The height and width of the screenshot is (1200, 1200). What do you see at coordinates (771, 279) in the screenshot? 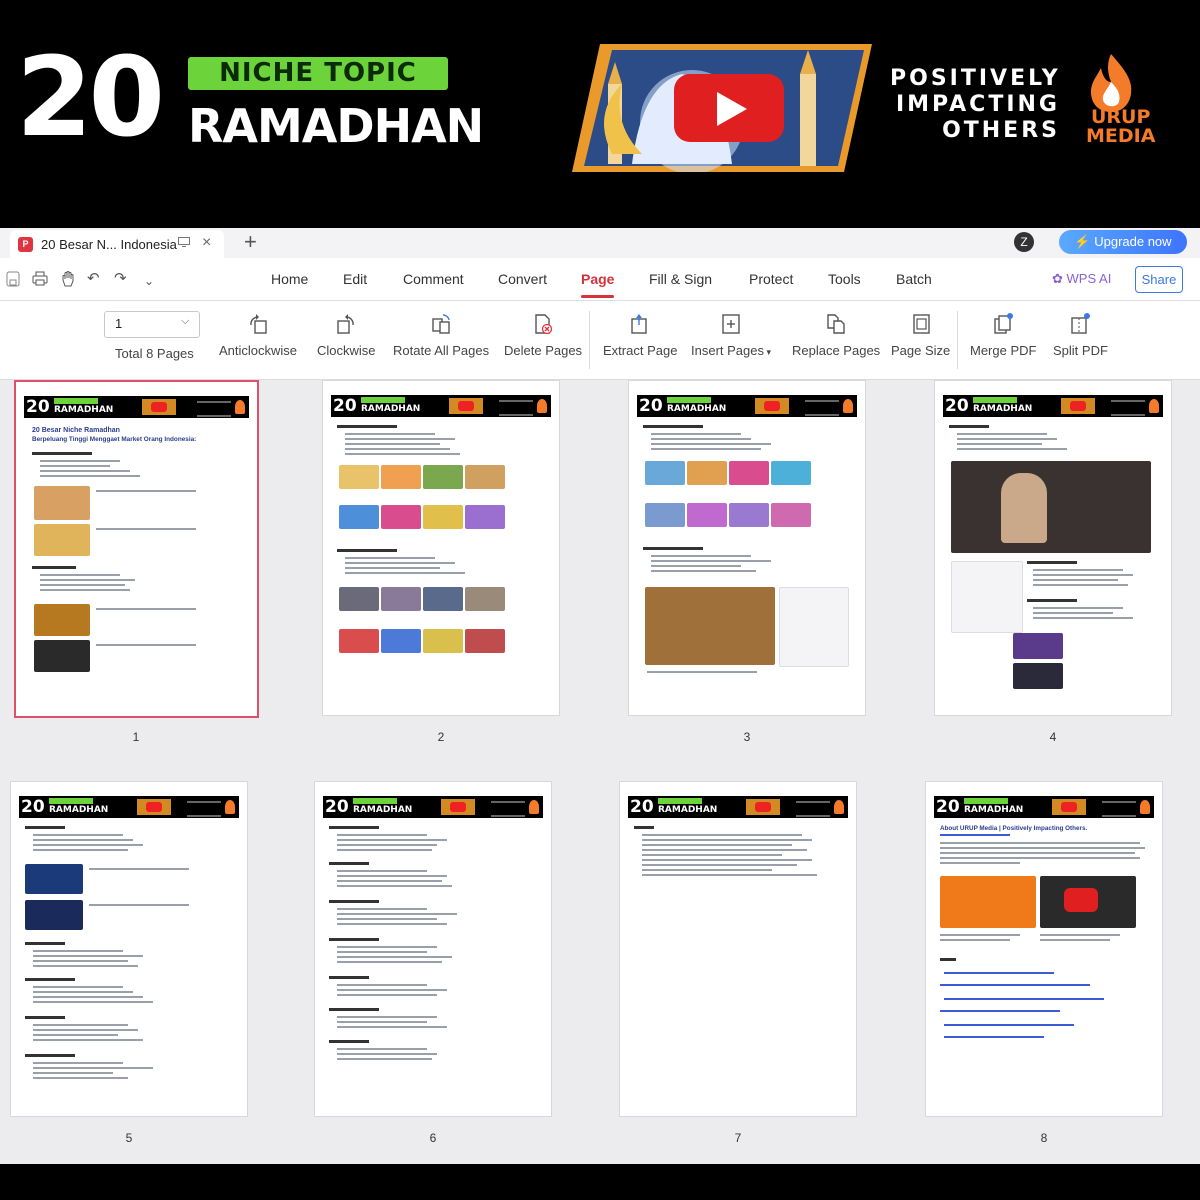
I see `menu-protect: Protect` at bounding box center [771, 279].